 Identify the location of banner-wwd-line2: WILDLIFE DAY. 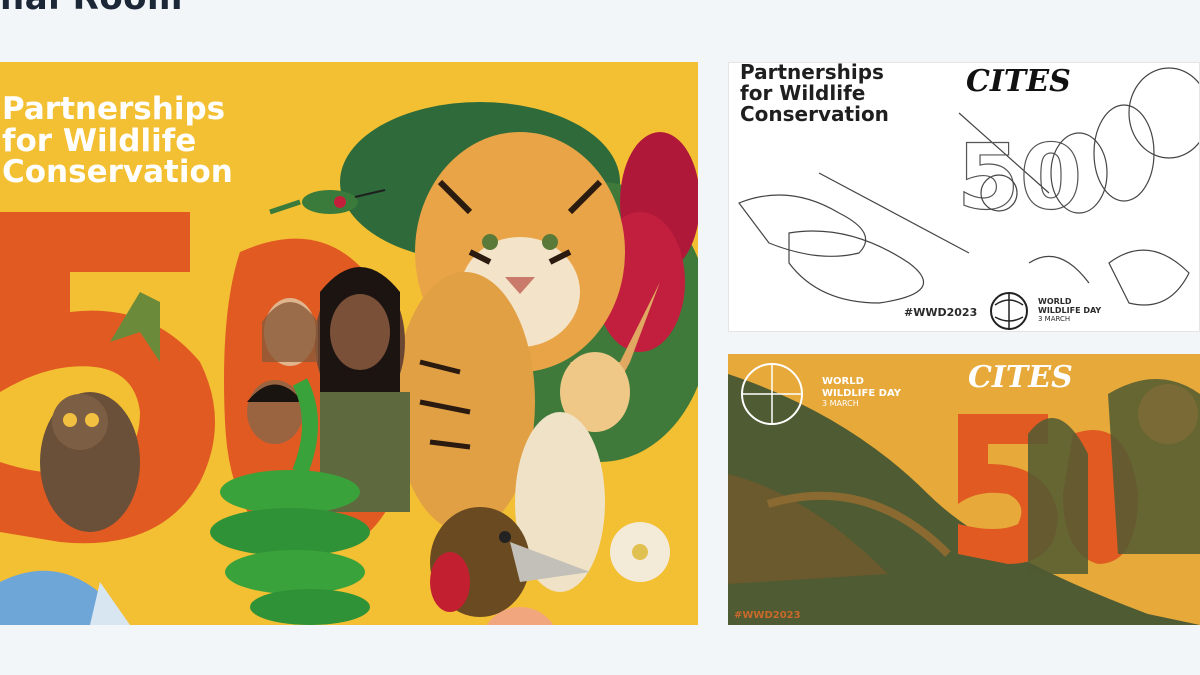
(861, 393).